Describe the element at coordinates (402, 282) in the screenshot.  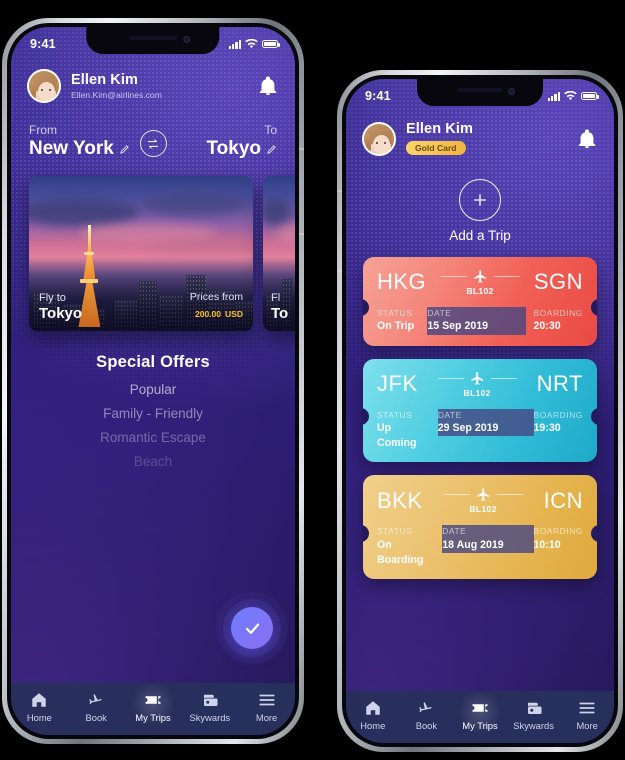
I see `ticket-origin: HKG` at that location.